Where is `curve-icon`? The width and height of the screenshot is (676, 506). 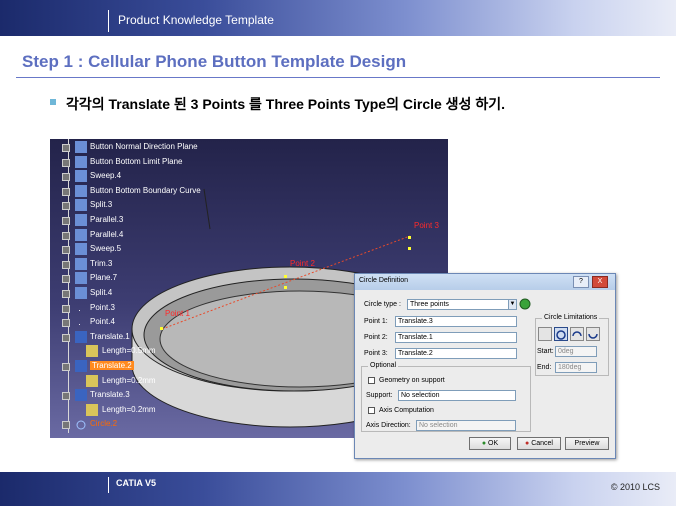 curve-icon is located at coordinates (81, 190).